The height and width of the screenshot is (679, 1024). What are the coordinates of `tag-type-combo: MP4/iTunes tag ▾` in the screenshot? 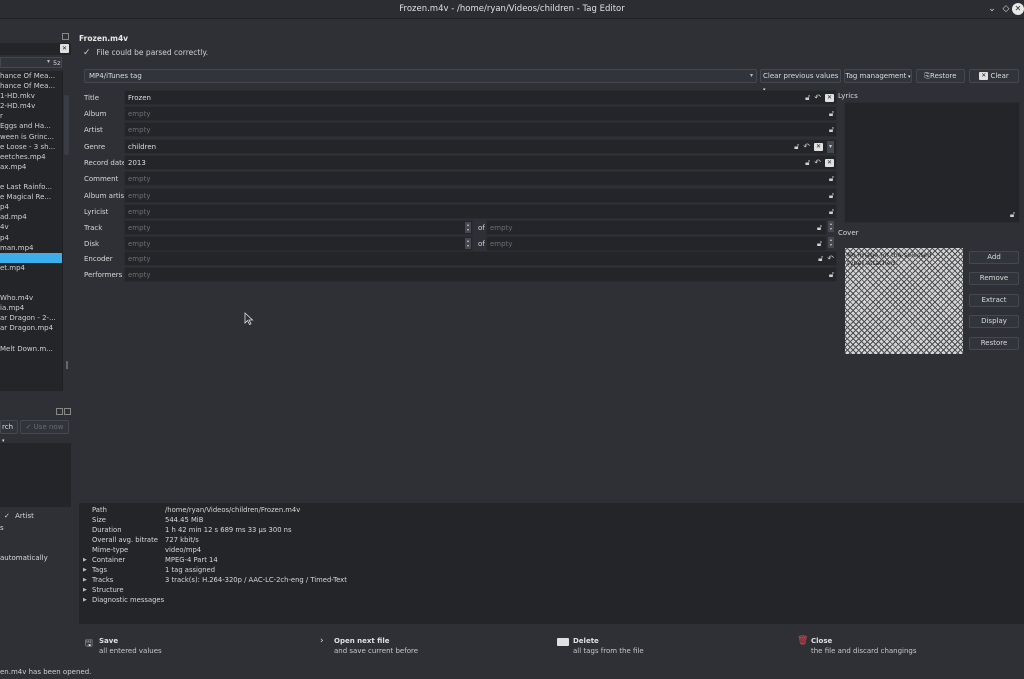 It's located at (420, 76).